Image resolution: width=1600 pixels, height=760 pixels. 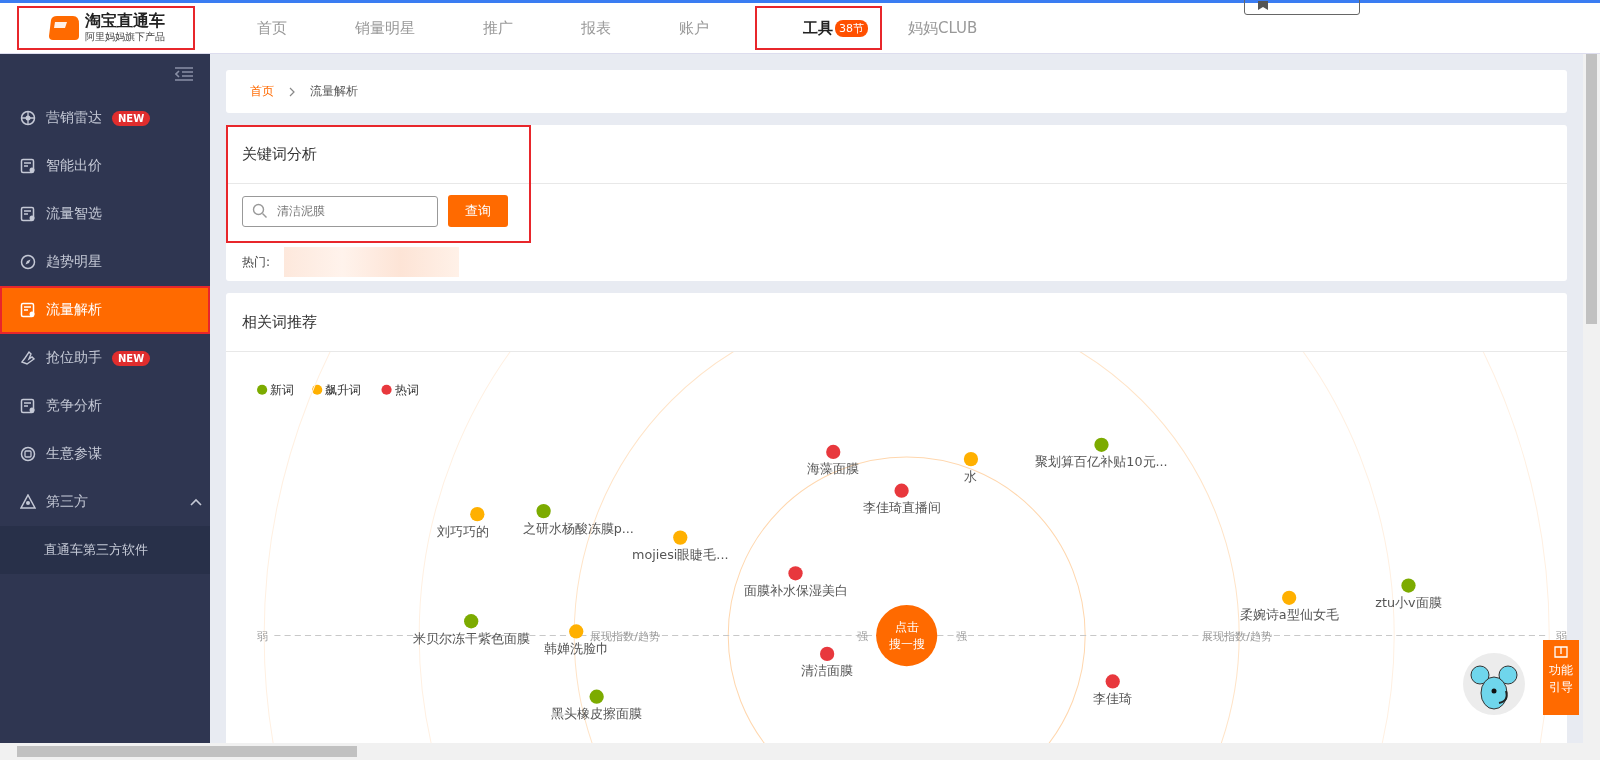 What do you see at coordinates (125, 37) in the screenshot?
I see `logo-subtitle: 阿里妈妈旗下产品` at bounding box center [125, 37].